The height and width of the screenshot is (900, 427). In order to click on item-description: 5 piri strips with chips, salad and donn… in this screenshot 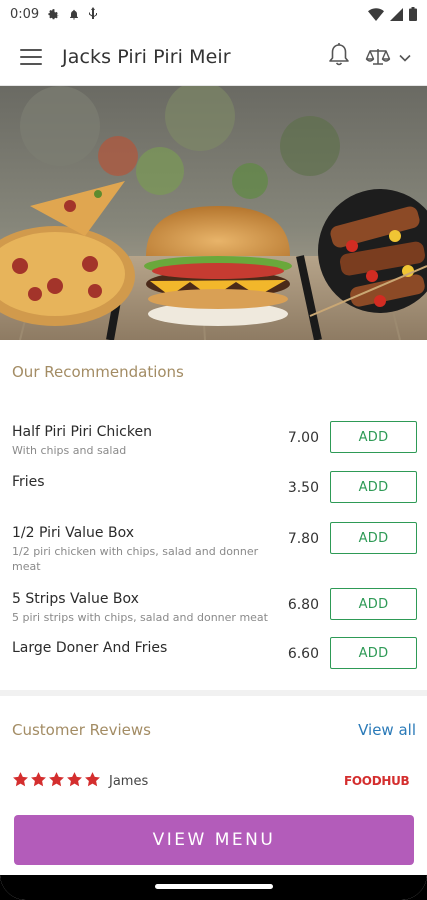, I will do `click(140, 617)`.